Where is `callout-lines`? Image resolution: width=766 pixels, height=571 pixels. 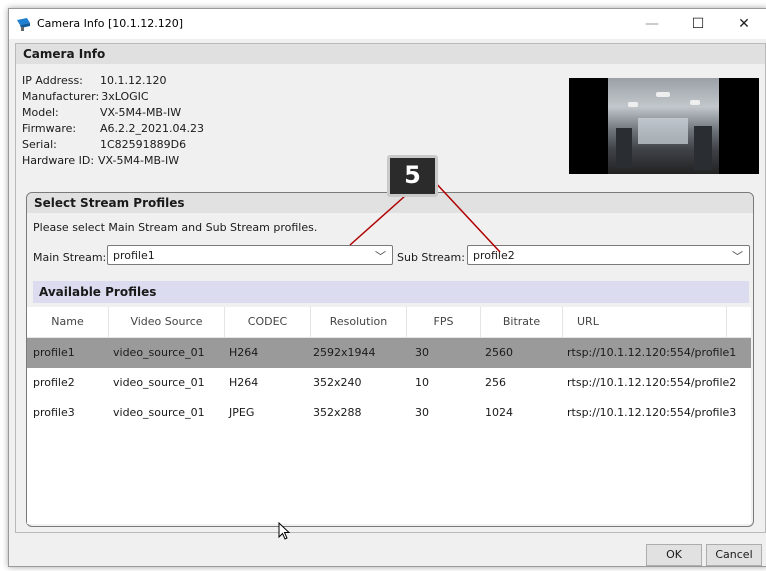
callout-lines is located at coordinates (425, 216).